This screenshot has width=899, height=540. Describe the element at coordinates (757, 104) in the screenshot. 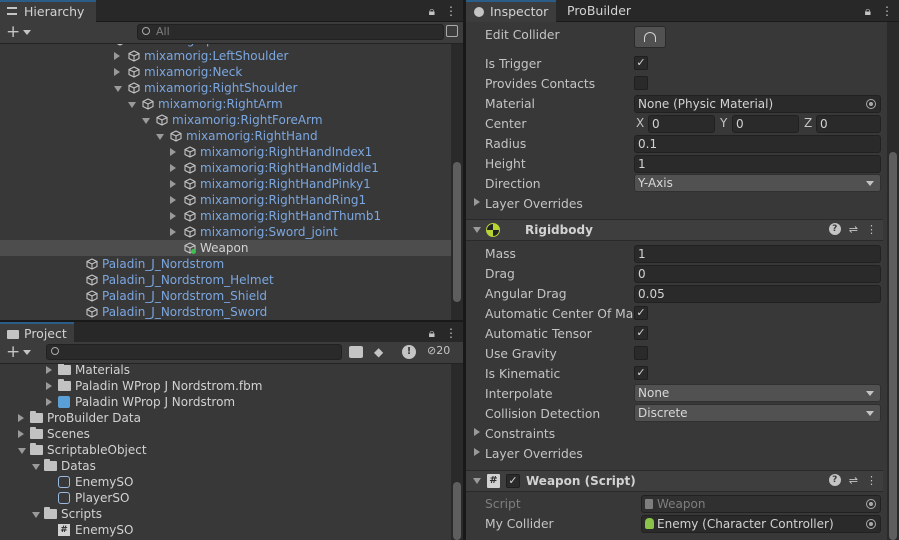

I see `material-field: None (Physic Material)` at that location.